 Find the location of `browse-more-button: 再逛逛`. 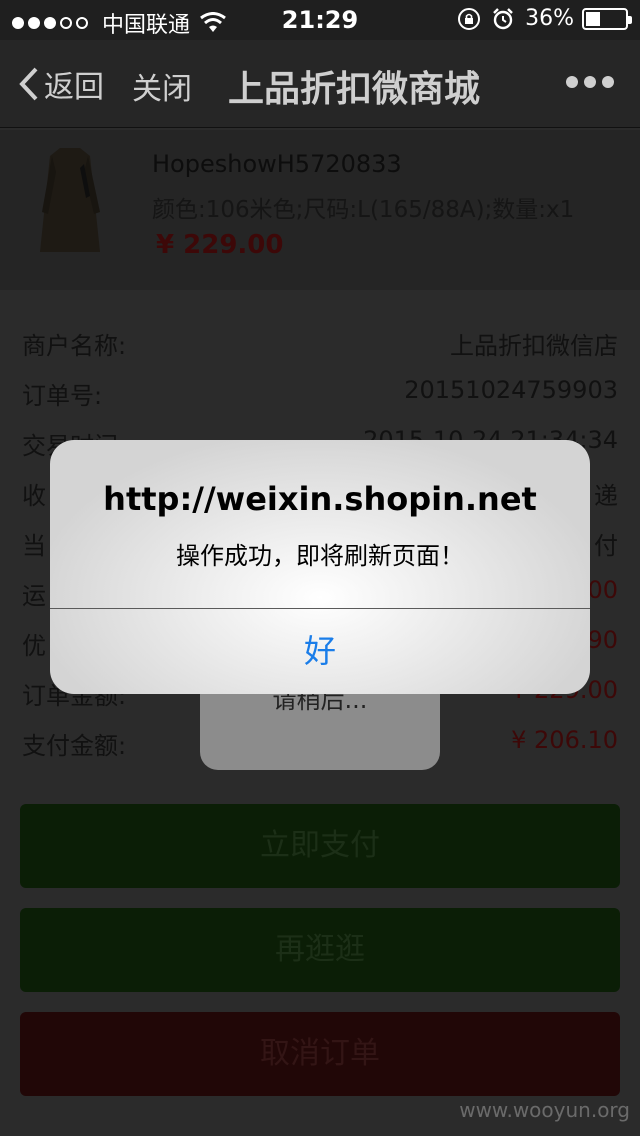

browse-more-button: 再逛逛 is located at coordinates (320, 950).